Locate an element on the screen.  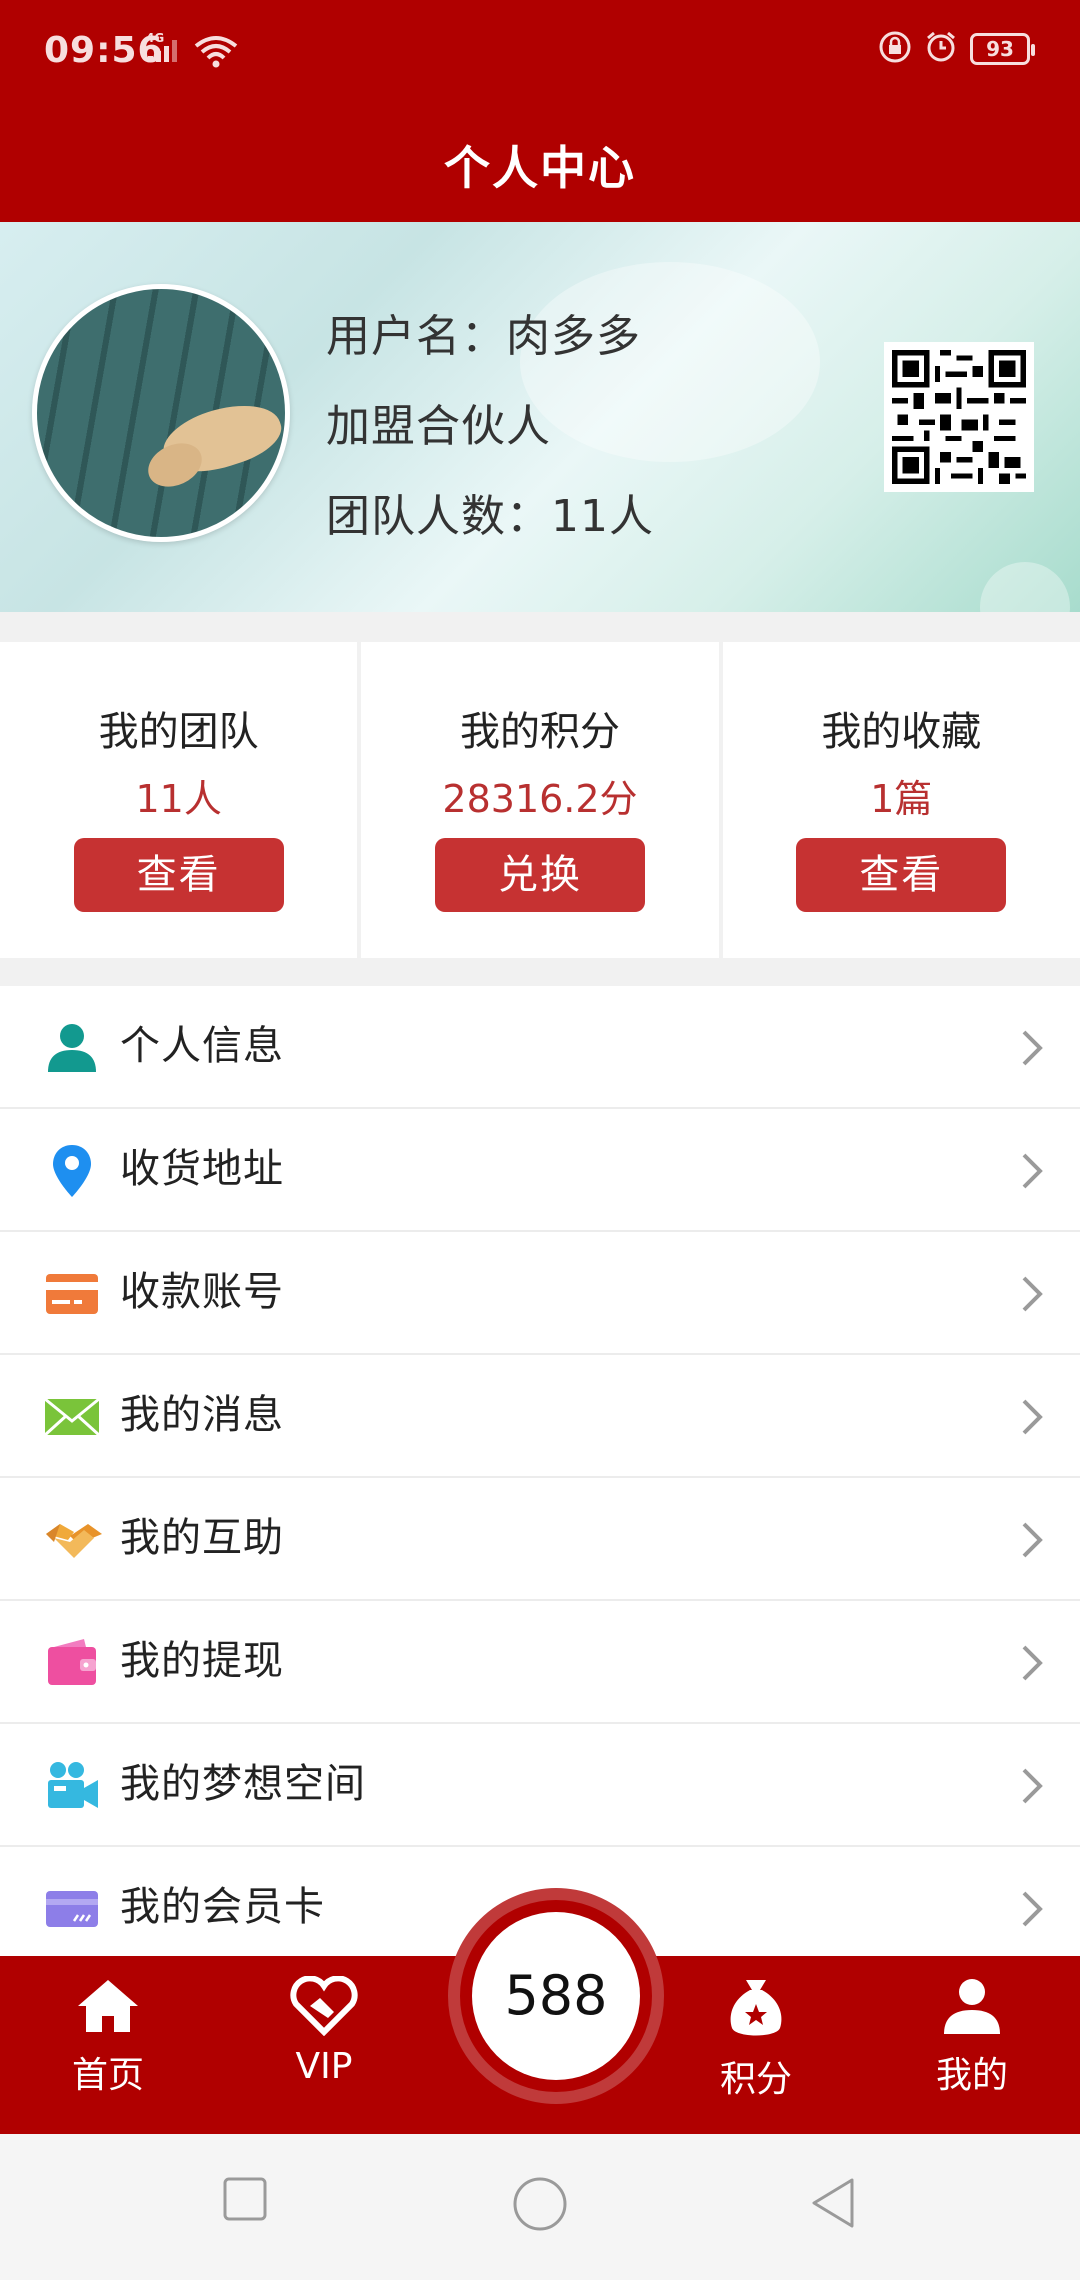
nav-points-label: 积分 is located at coordinates (755, 2079).